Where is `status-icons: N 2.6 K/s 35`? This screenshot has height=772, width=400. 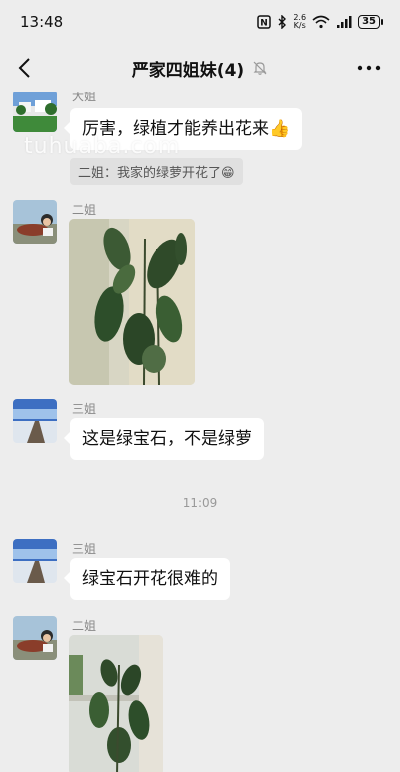 status-icons: N 2.6 K/s 35 is located at coordinates (320, 21).